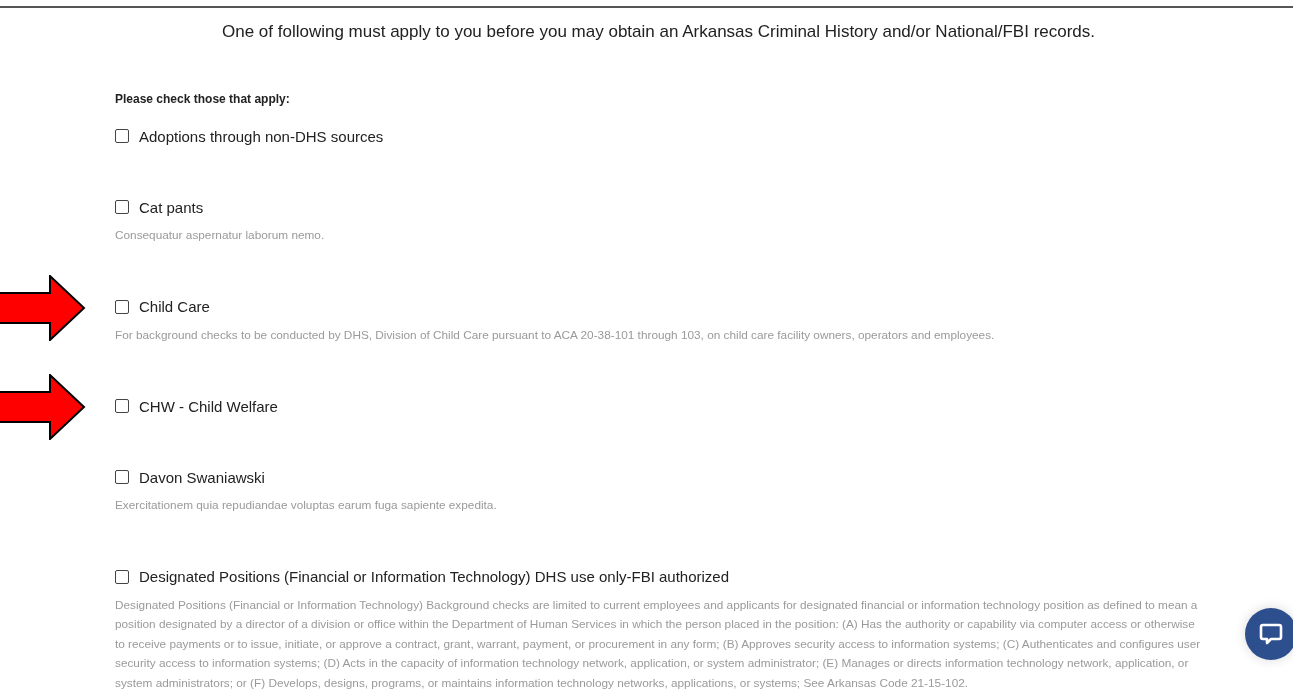  I want to click on option-label: Designated Positions (Financial or Information Technology) DHS use only-FBI authorized, so click(434, 576).